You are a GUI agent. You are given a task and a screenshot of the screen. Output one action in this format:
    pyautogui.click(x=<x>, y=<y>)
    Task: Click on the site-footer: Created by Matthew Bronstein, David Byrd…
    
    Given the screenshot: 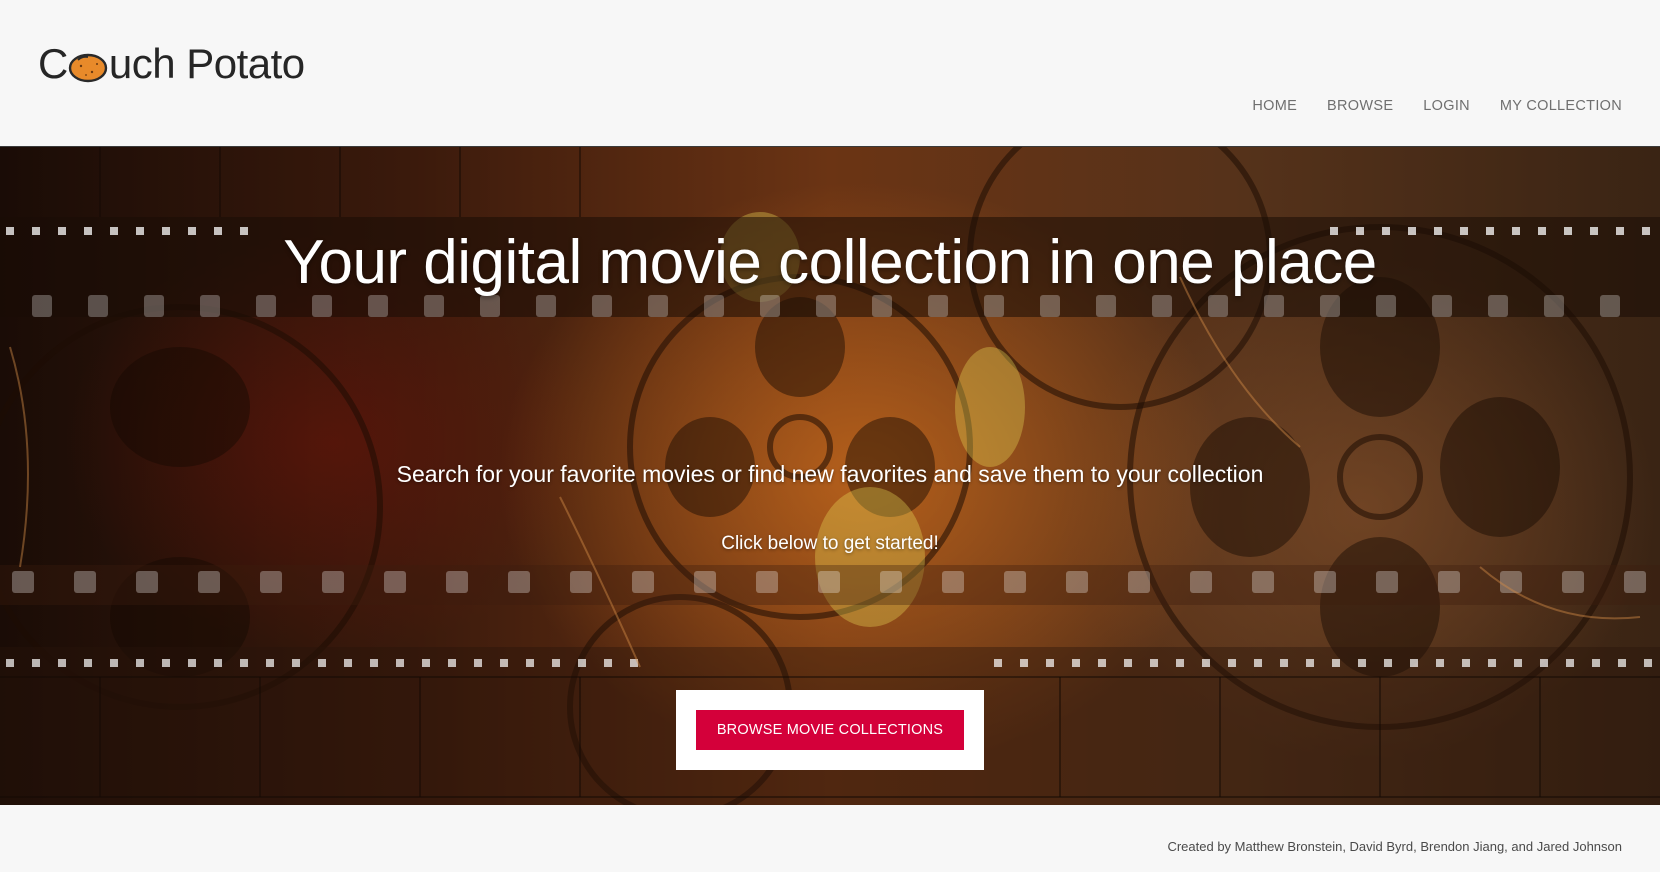 What is the action you would take?
    pyautogui.click(x=830, y=838)
    